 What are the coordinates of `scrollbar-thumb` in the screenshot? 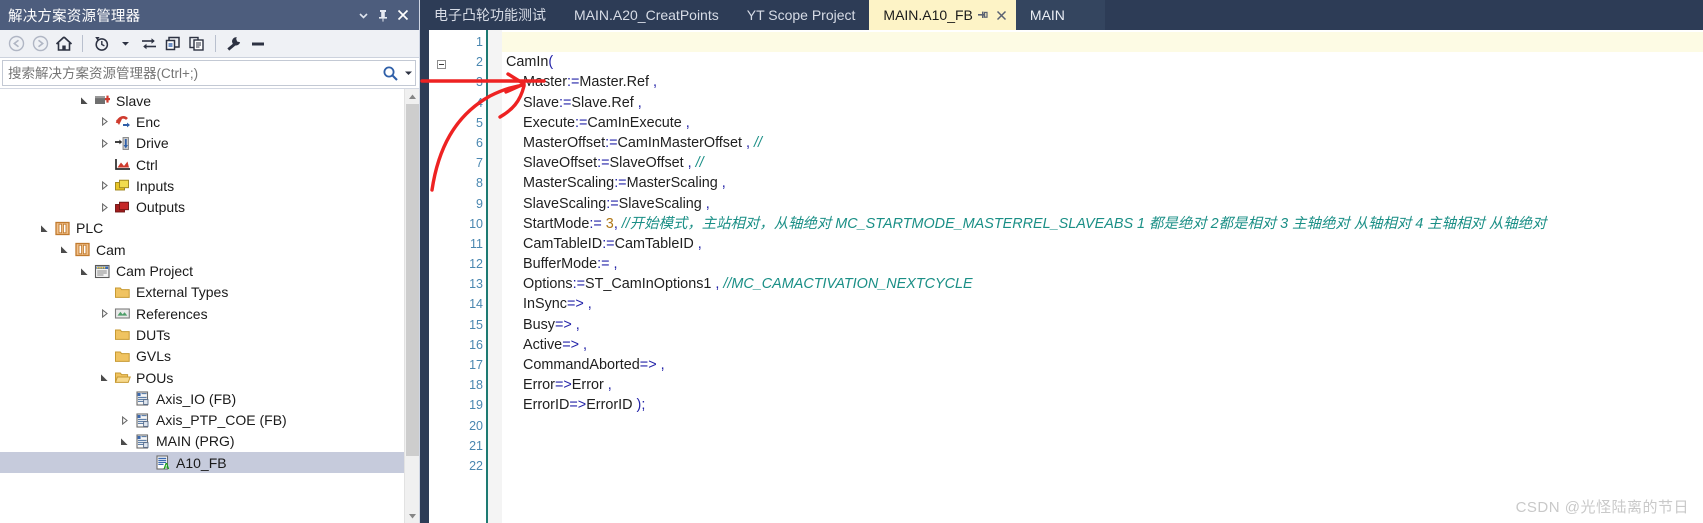 It's located at (412, 280).